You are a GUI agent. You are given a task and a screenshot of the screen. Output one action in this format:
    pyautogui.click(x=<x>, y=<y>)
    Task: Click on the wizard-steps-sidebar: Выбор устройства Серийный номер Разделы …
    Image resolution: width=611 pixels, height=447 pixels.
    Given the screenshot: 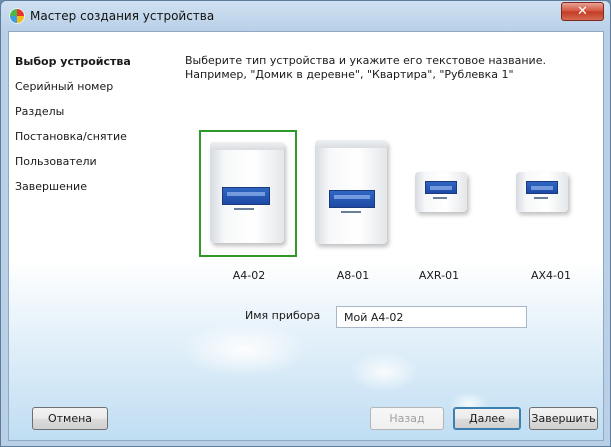 What is the action you would take?
    pyautogui.click(x=95, y=129)
    